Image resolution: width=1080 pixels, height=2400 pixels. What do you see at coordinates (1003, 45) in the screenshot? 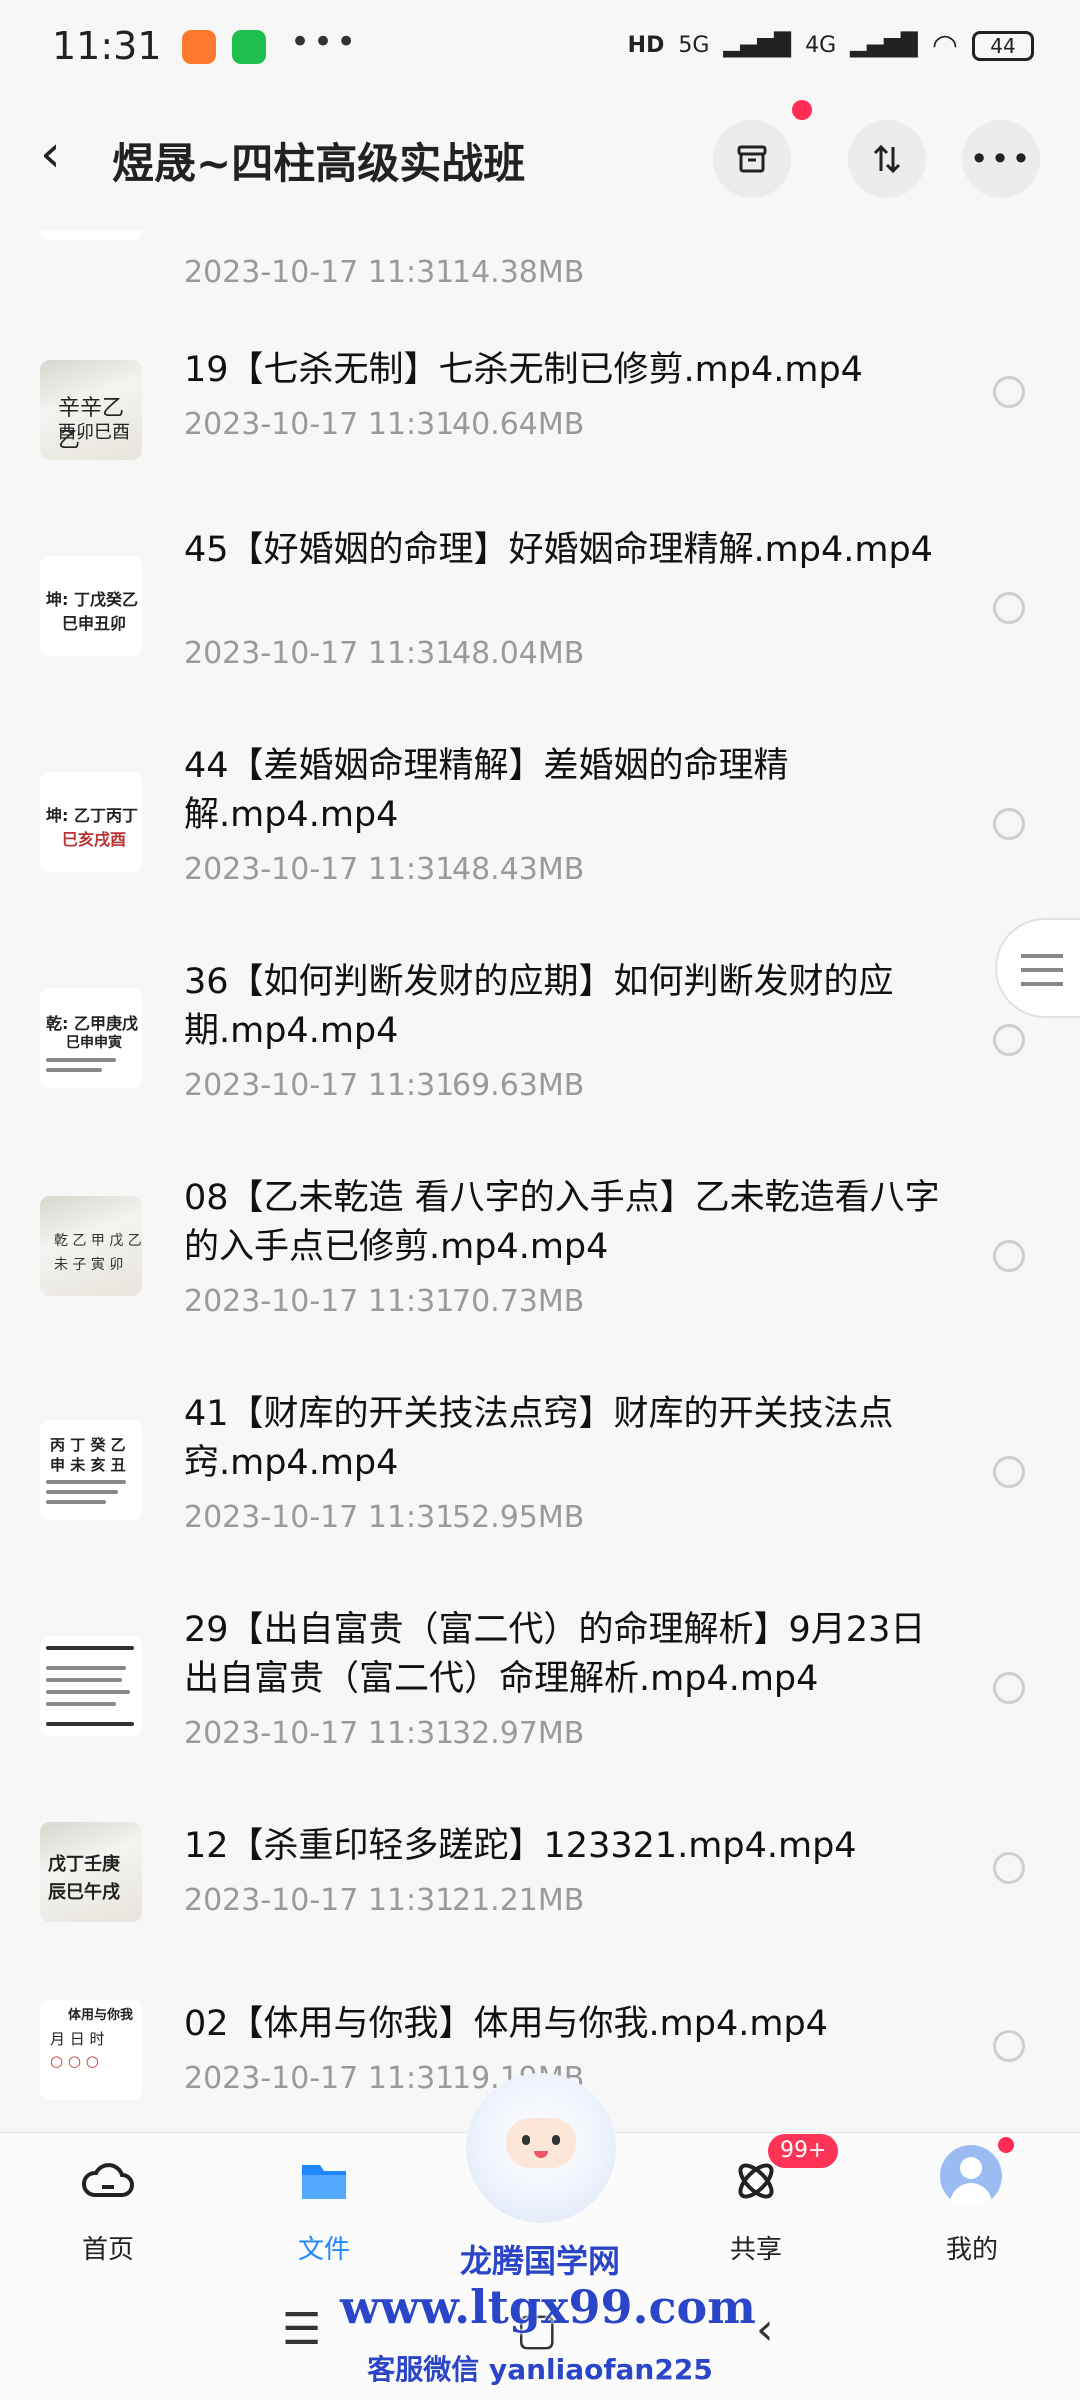
I see `battery-icon: 44` at bounding box center [1003, 45].